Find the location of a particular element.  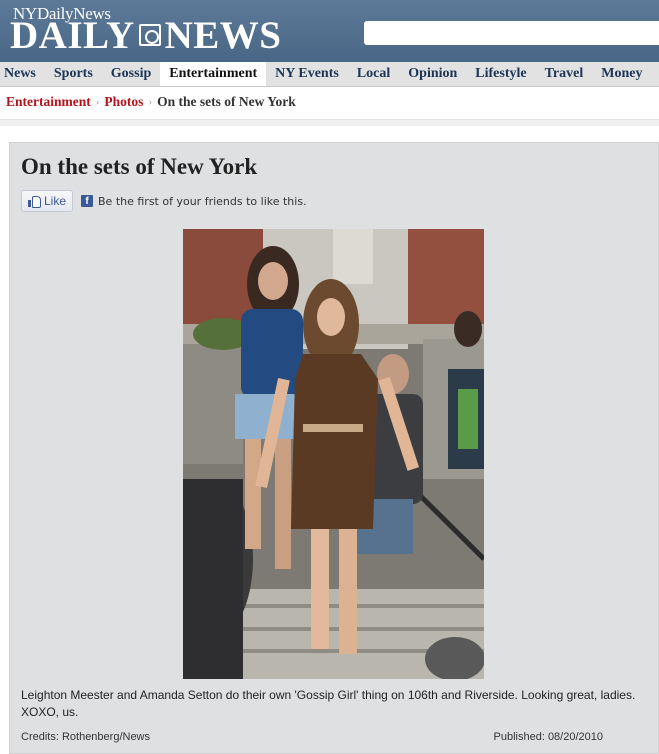

divider is located at coordinates (329, 122).